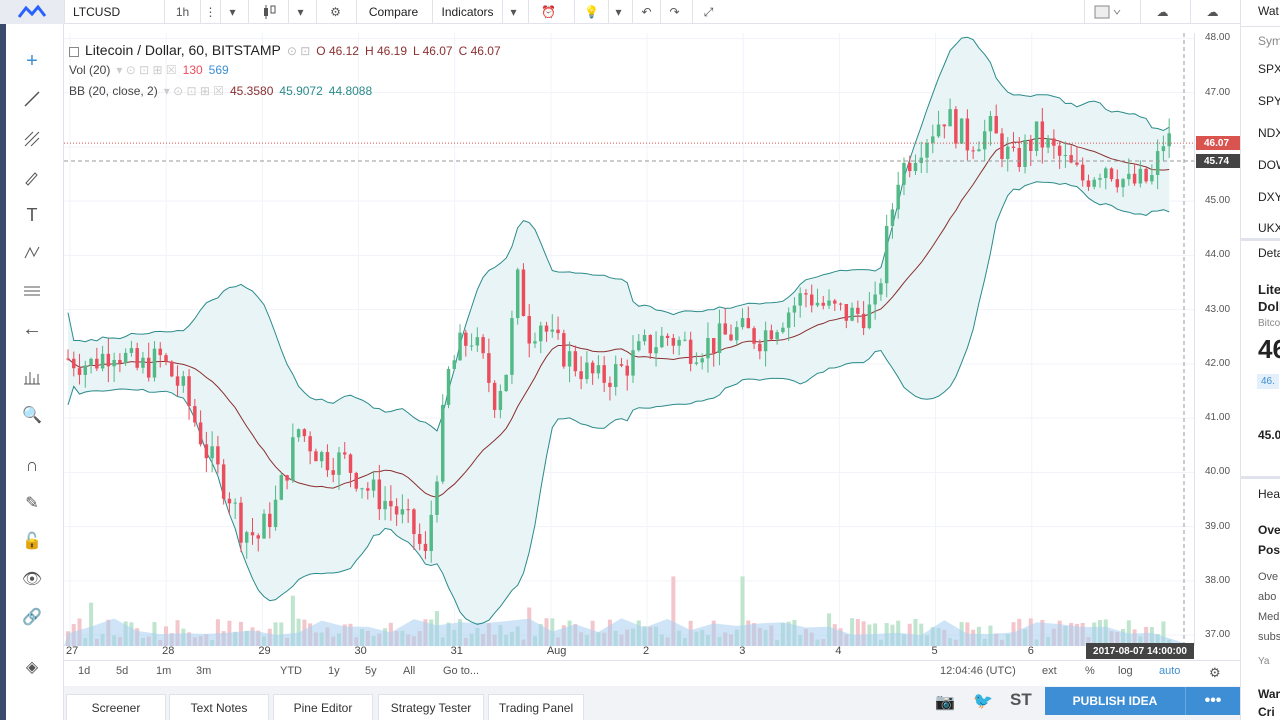  Describe the element at coordinates (1115, 701) in the screenshot. I see `publish-idea-button: PUBLISH IDEA` at that location.